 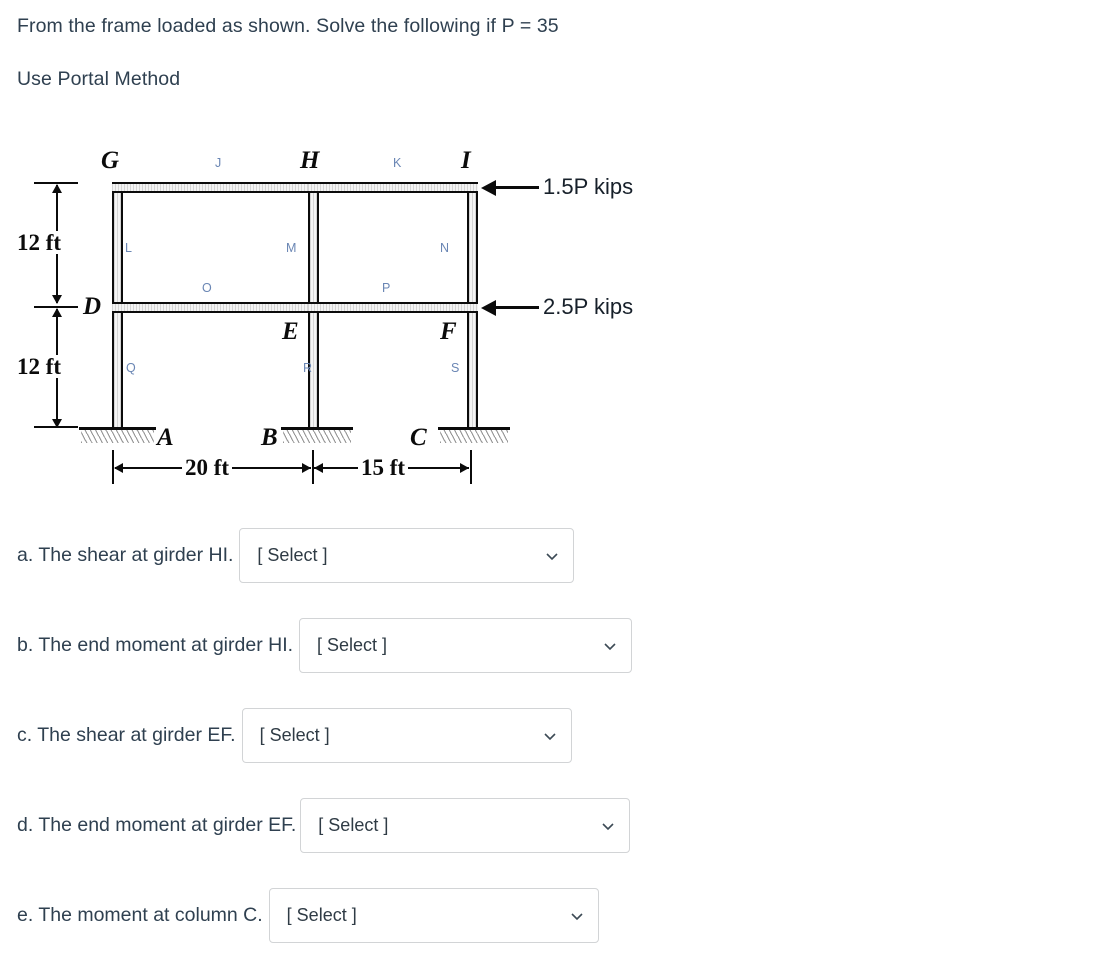 I want to click on joint-label-D: D, so click(x=92, y=306).